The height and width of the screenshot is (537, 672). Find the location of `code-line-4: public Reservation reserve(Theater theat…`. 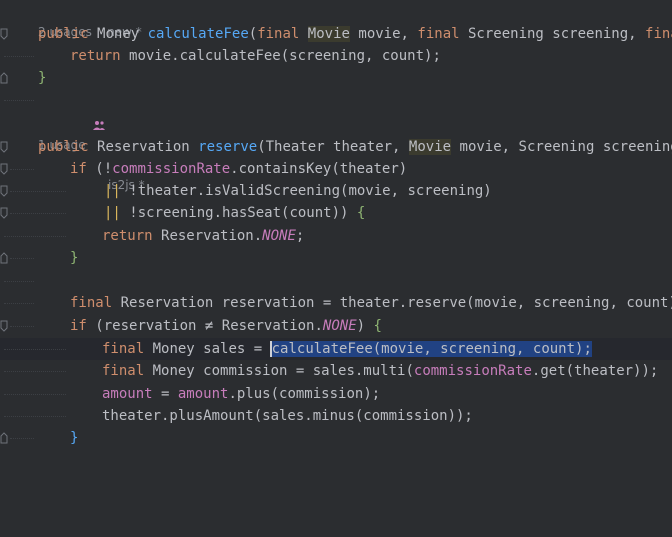

code-line-4: public Reservation reserve(Theater theat… is located at coordinates (336, 147).